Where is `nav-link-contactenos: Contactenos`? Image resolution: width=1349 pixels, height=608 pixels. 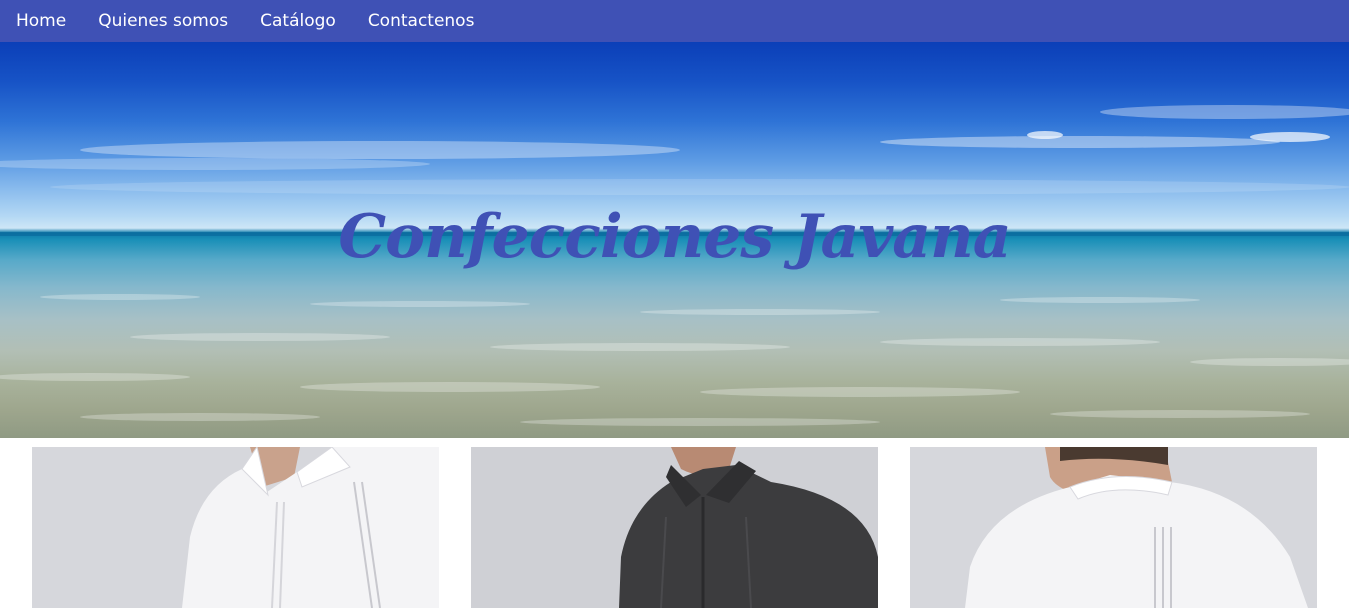 nav-link-contactenos: Contactenos is located at coordinates (421, 21).